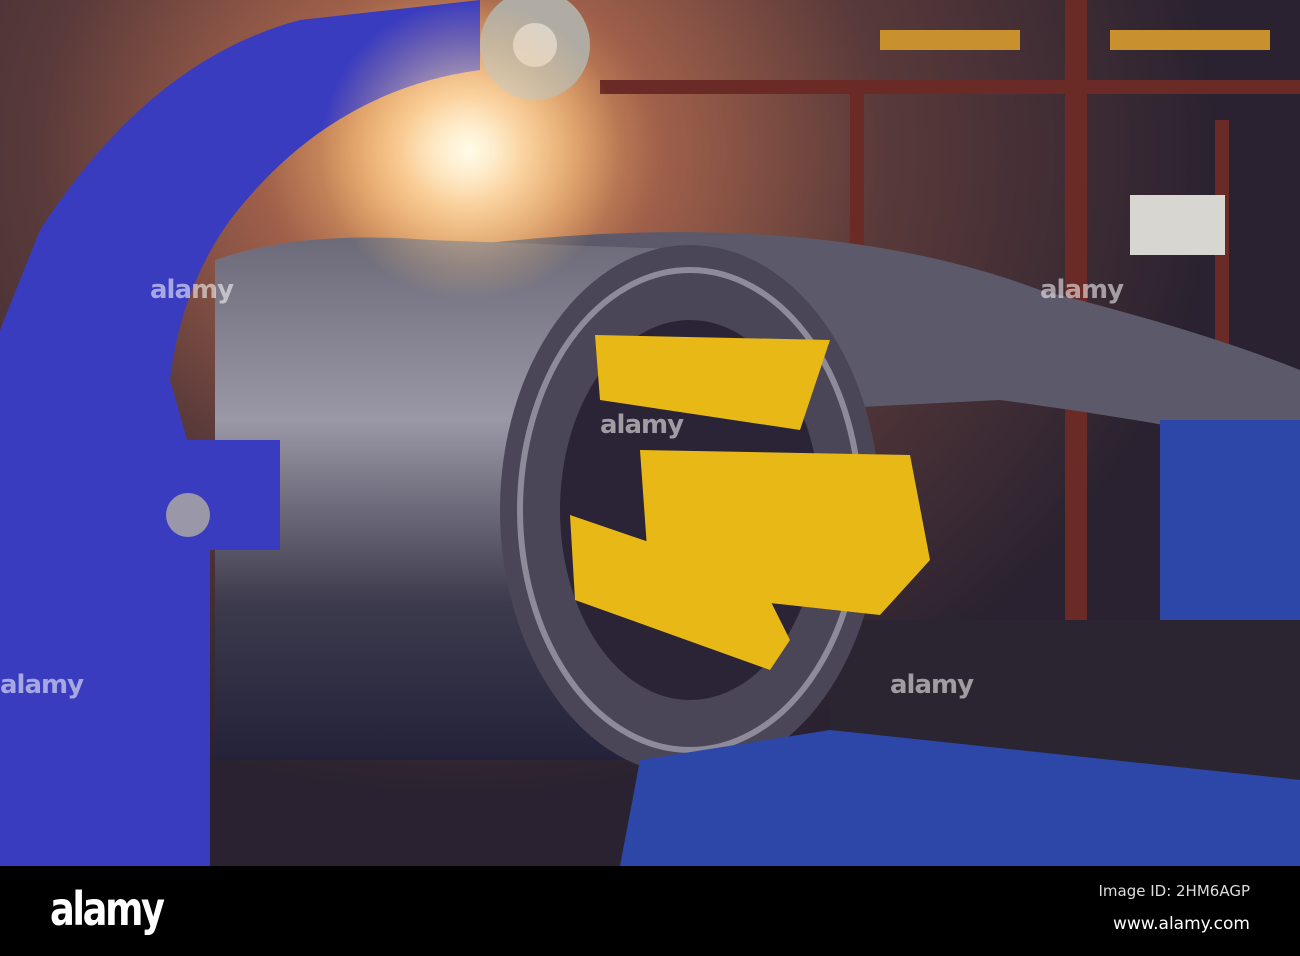 The height and width of the screenshot is (956, 1300). Describe the element at coordinates (107, 909) in the screenshot. I see `alamy-logo: alamy` at that location.